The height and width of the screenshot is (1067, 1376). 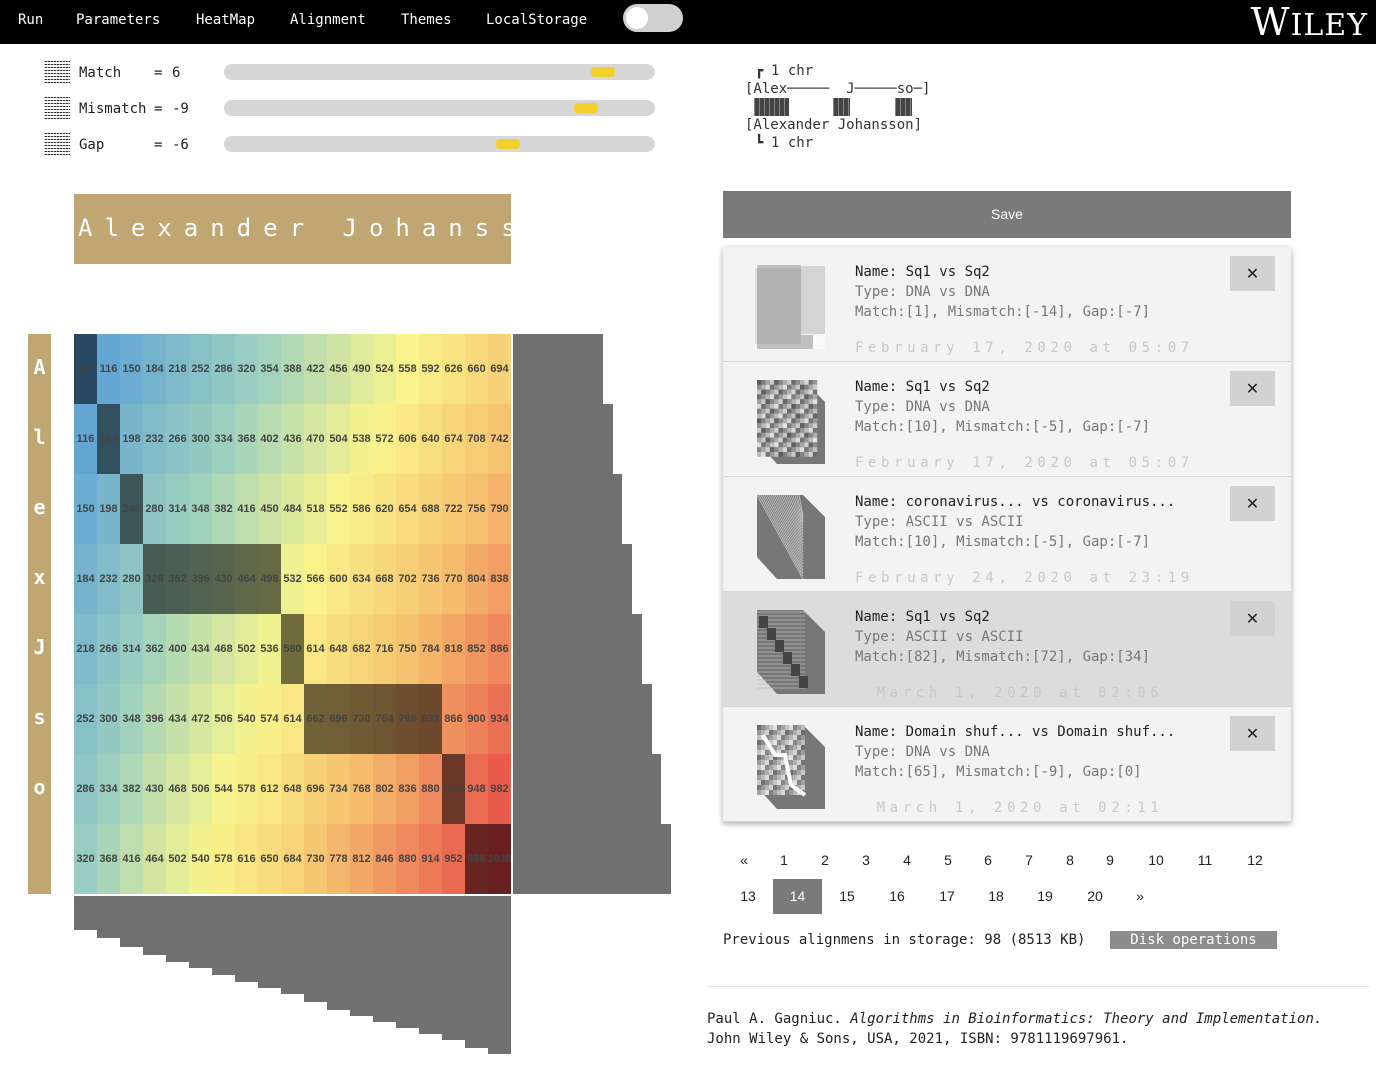 I want to click on heatmap-cell: 470, so click(x=315, y=439).